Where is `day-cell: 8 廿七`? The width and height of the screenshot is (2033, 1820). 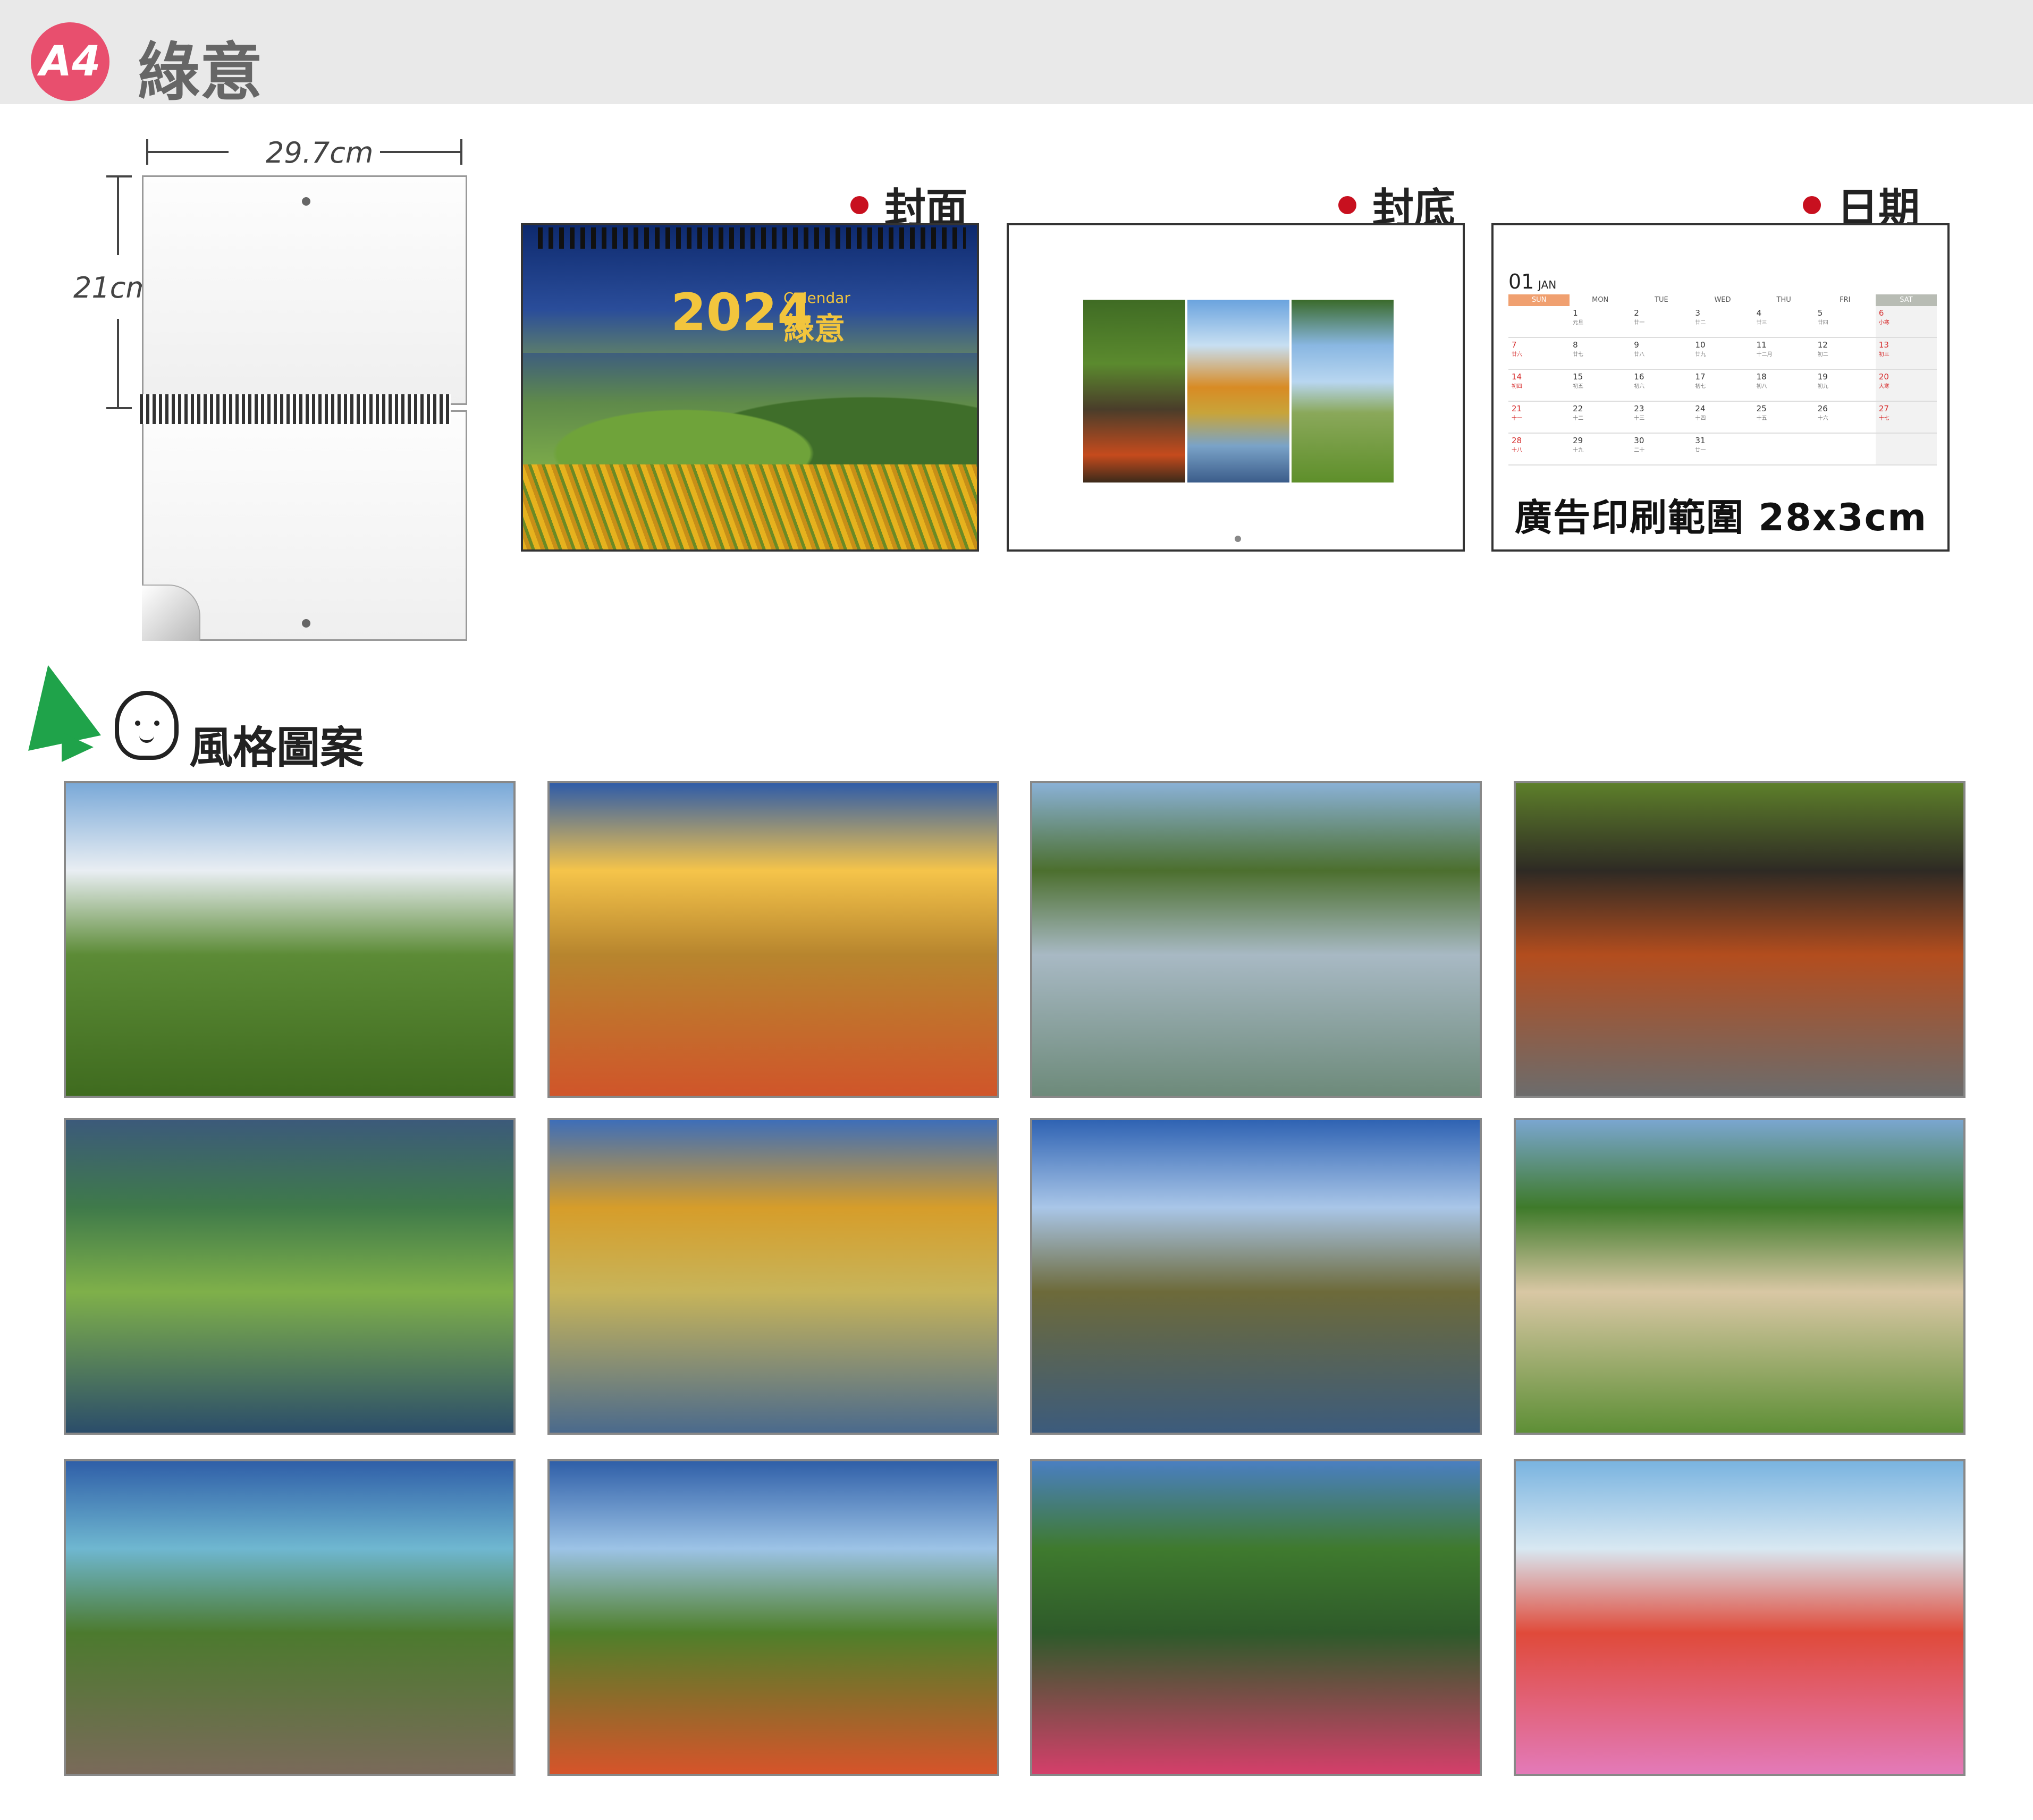 day-cell: 8 廿七 is located at coordinates (1600, 354).